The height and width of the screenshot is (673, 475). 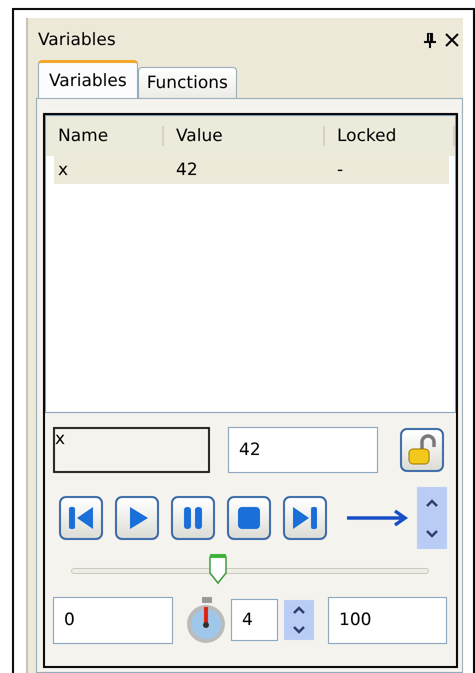 What do you see at coordinates (250, 570) in the screenshot?
I see `slider` at bounding box center [250, 570].